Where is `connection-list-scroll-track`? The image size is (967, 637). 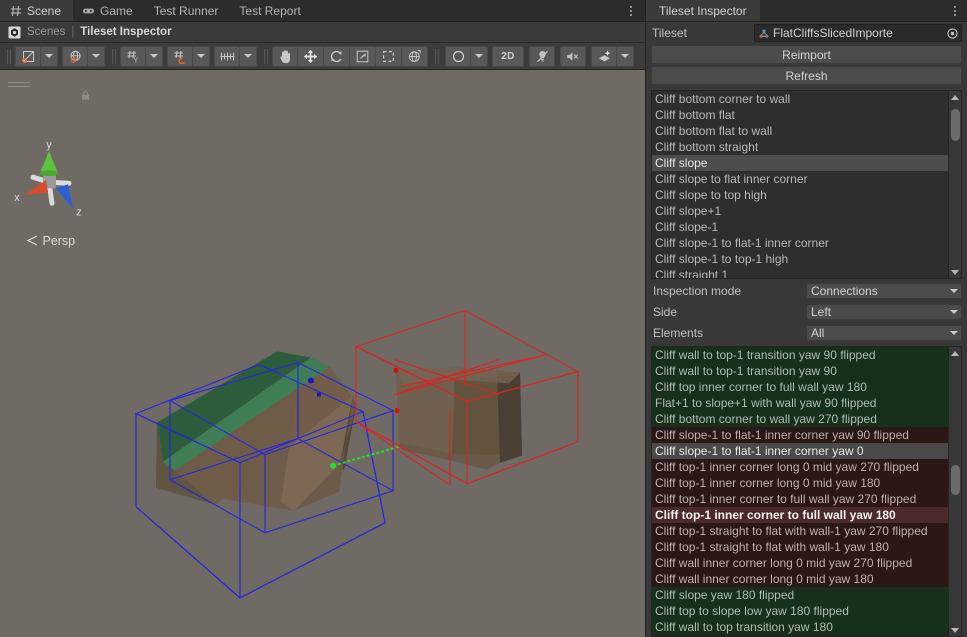 connection-list-scroll-track is located at coordinates (955, 491).